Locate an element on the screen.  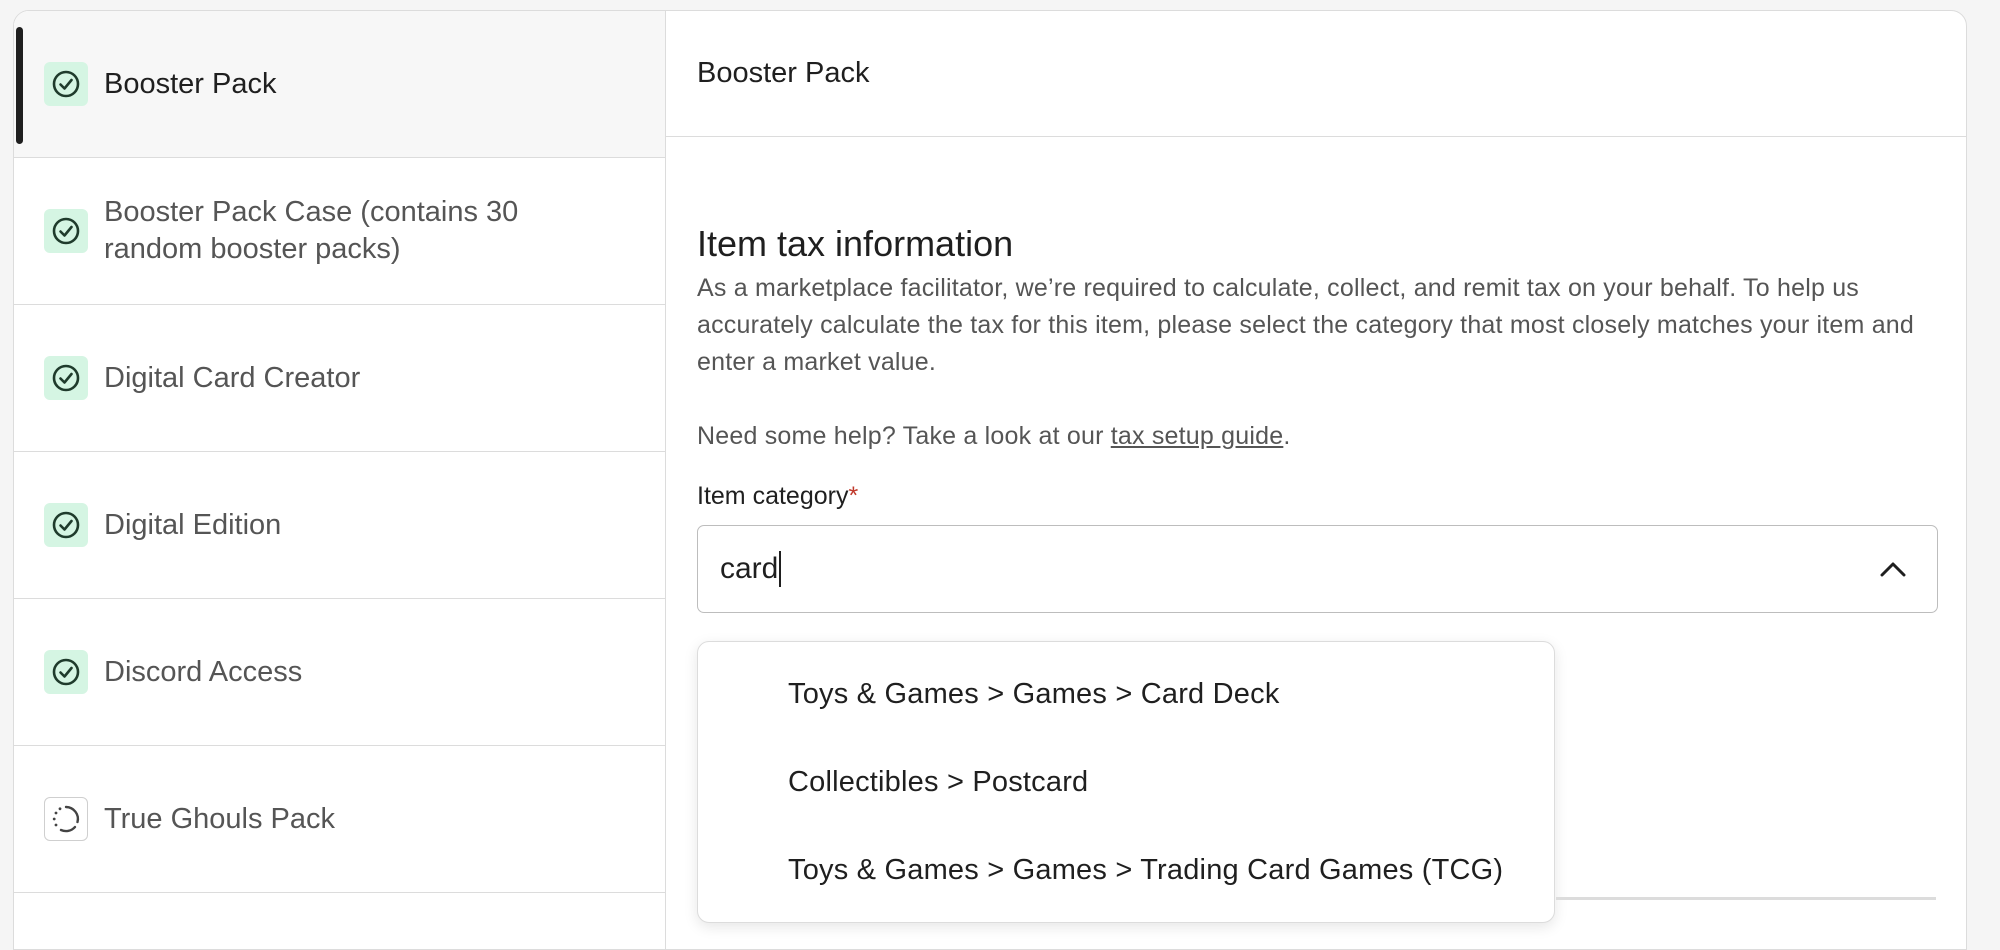
page-title: Booster Pack is located at coordinates (1316, 74).